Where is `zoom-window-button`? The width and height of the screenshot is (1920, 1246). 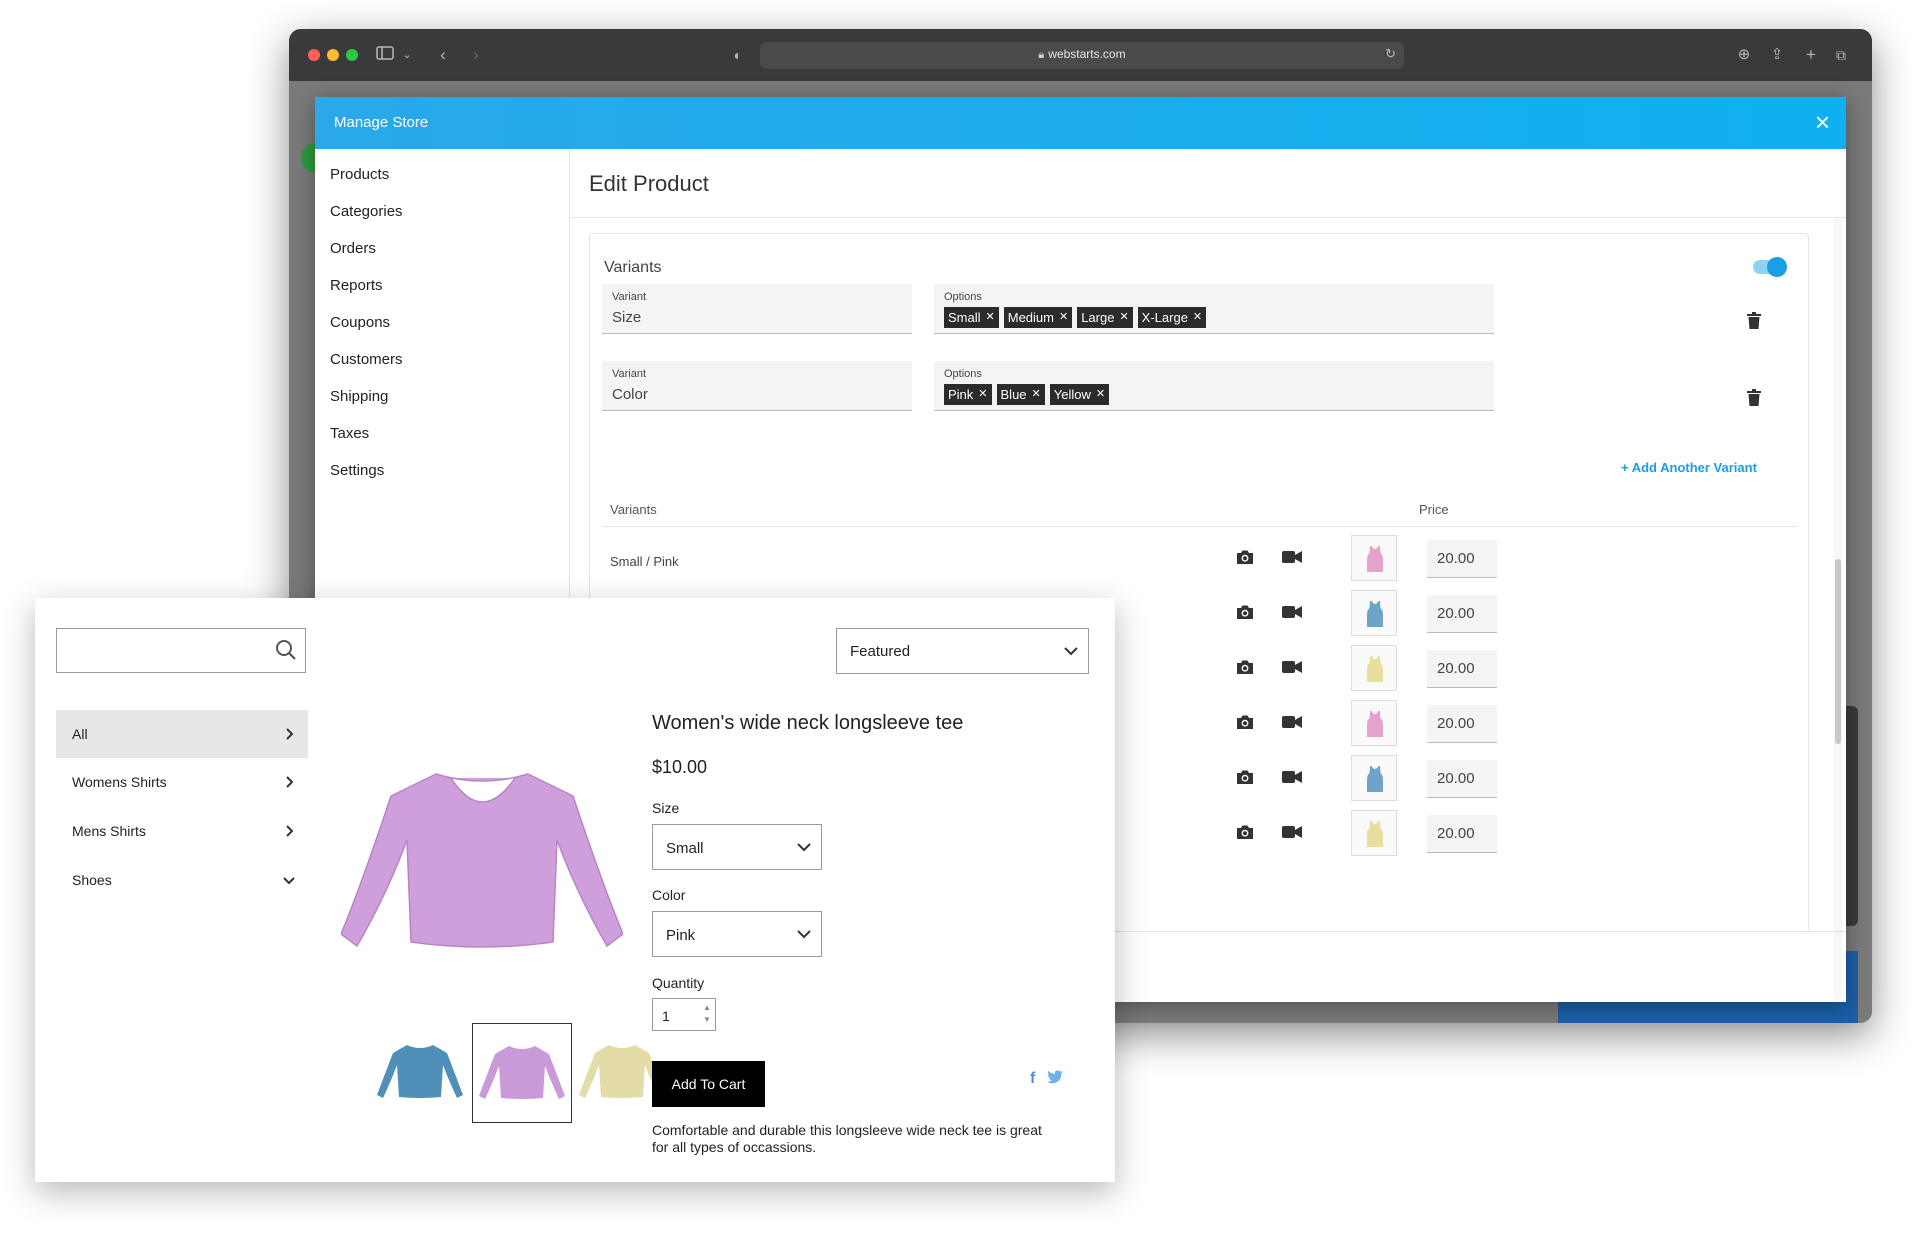 zoom-window-button is located at coordinates (352, 55).